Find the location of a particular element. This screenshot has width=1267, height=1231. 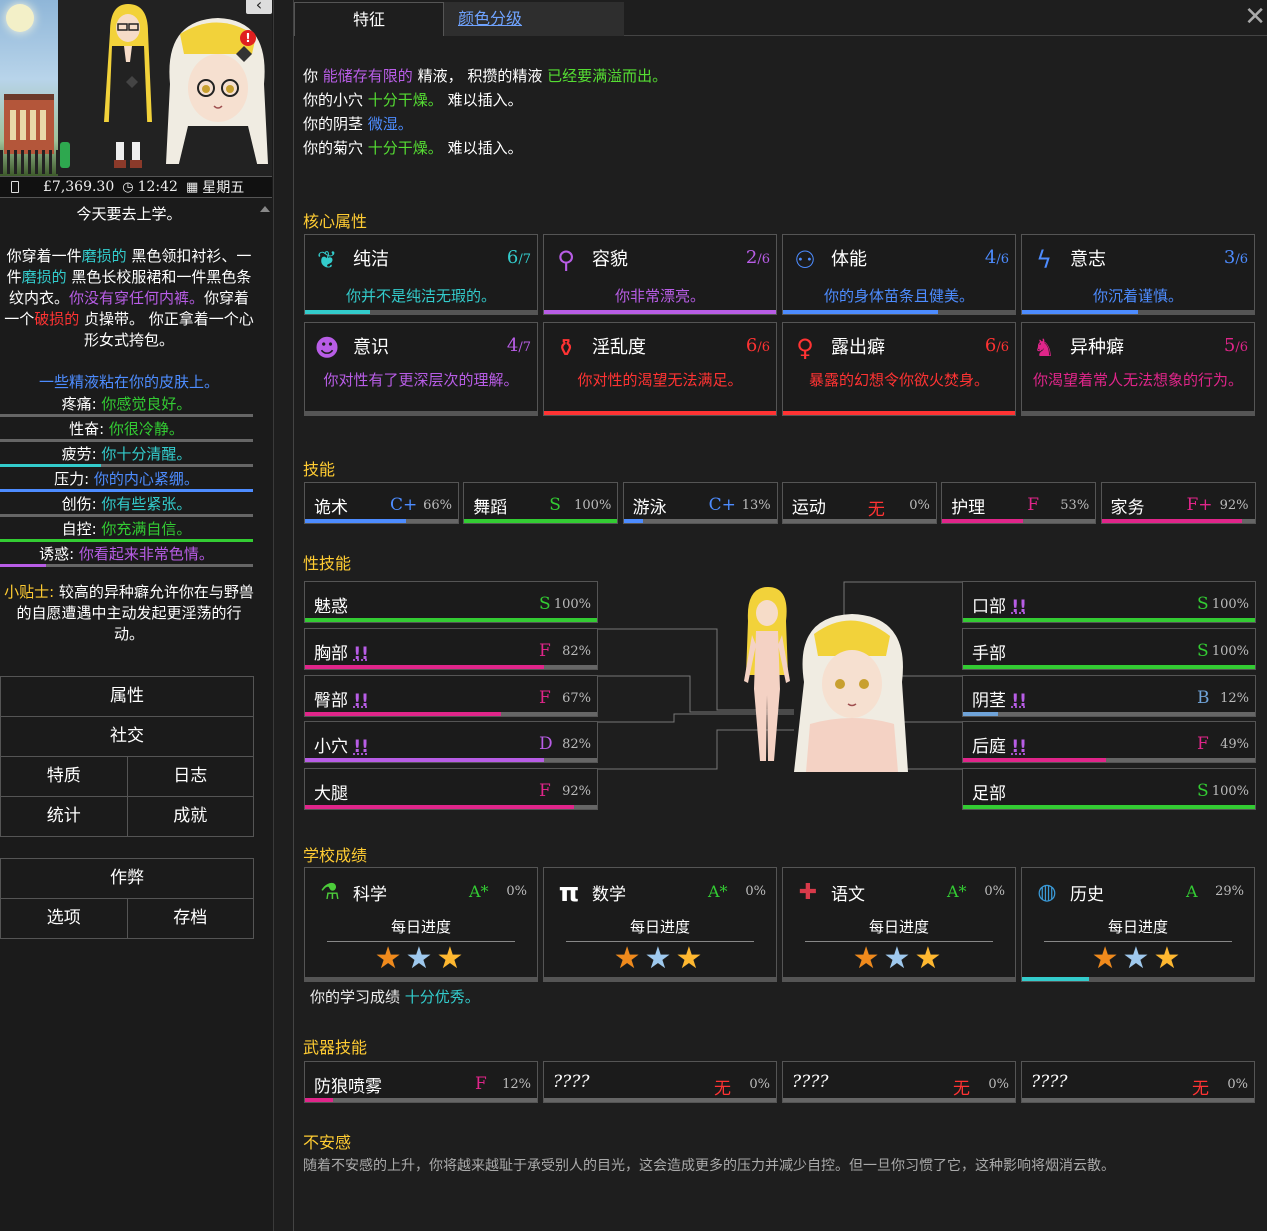

no-underwear-text: 你没有穿任何内裤。 is located at coordinates (136, 298).